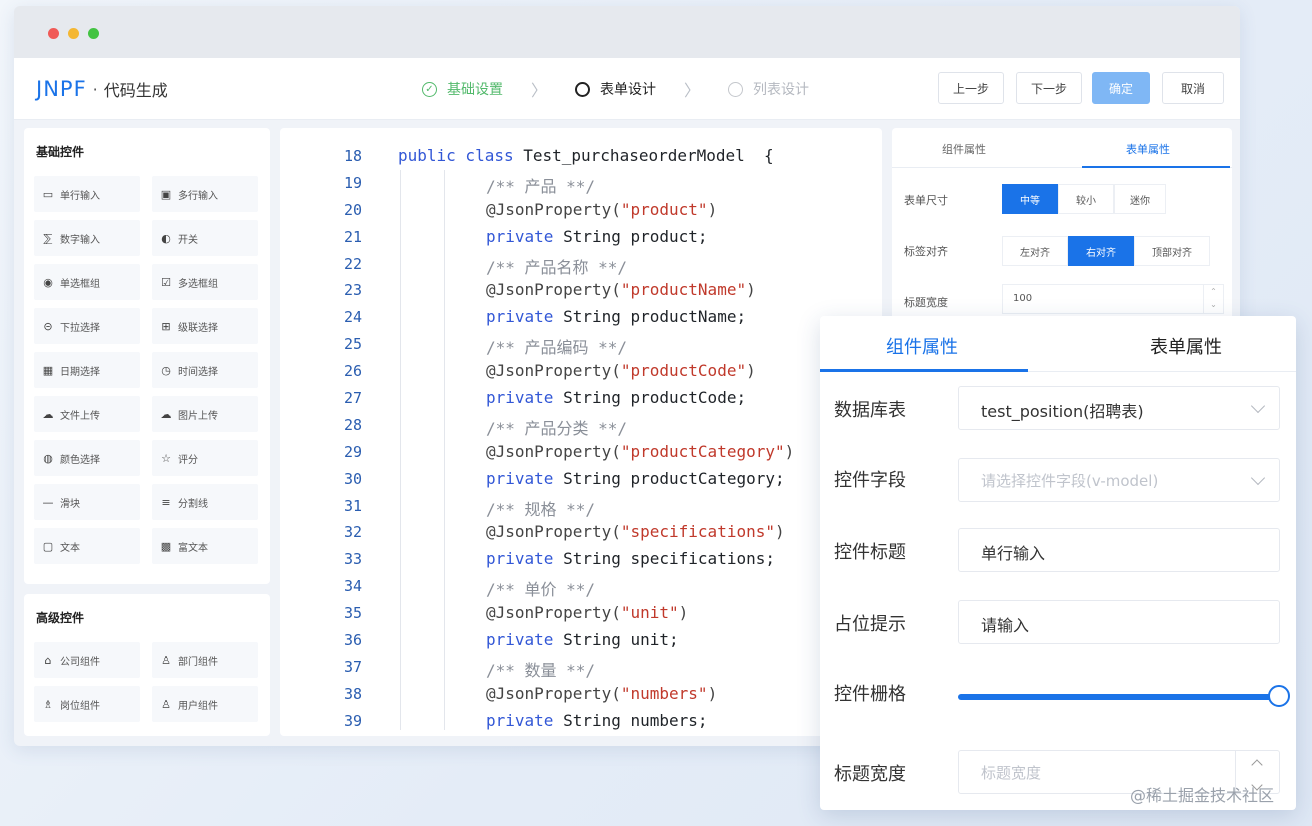 The image size is (1312, 826). I want to click on code-token: public class, so click(461, 155).